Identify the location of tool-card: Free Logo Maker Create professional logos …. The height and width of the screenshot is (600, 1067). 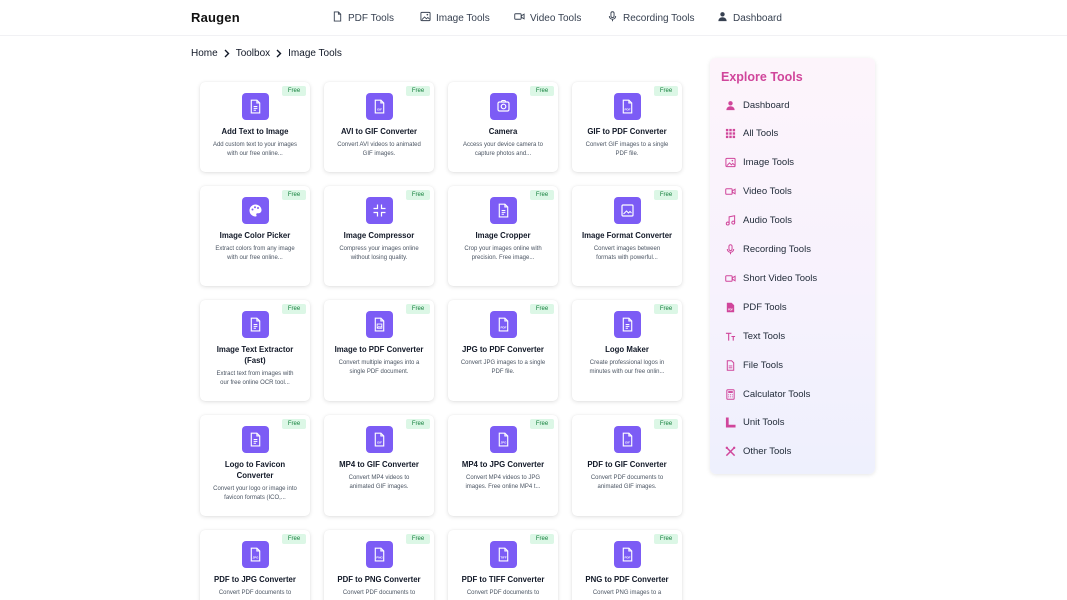
(627, 350).